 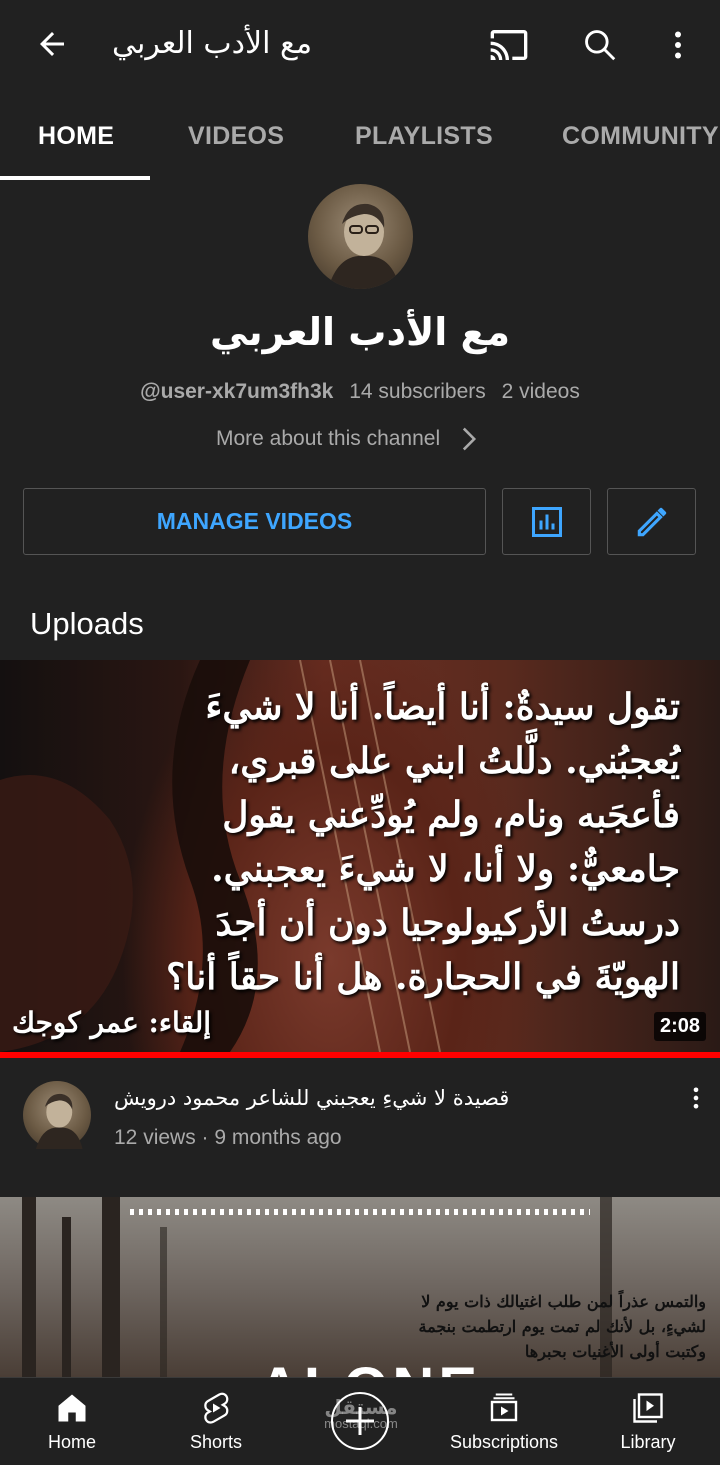 I want to click on chevron-right-icon, so click(x=470, y=439).